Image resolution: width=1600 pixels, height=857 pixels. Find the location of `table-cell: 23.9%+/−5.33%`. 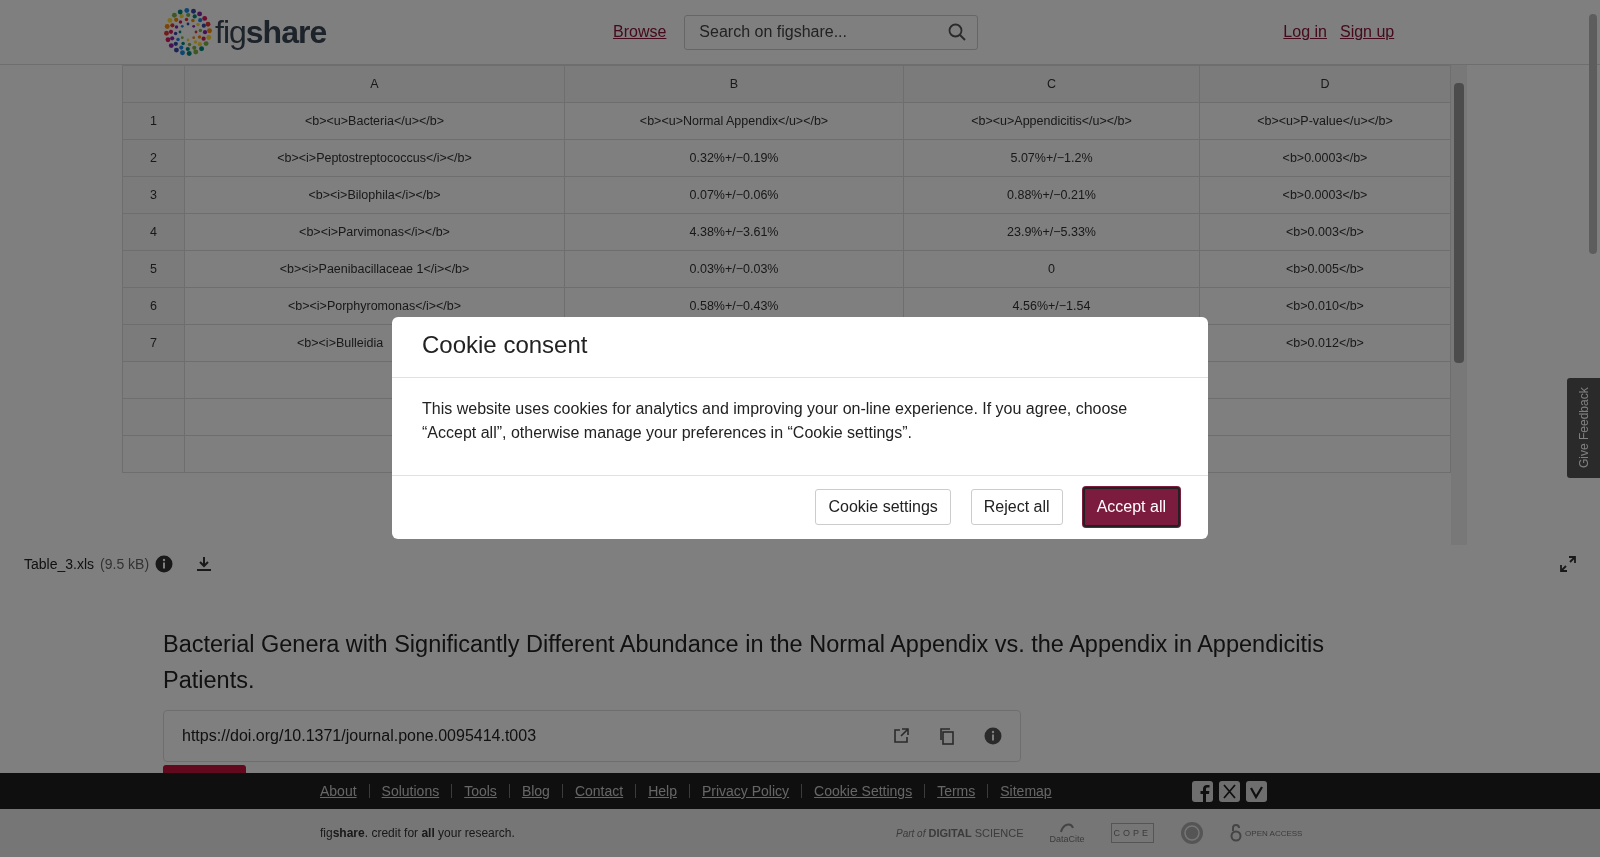

table-cell: 23.9%+/−5.33% is located at coordinates (1051, 232).